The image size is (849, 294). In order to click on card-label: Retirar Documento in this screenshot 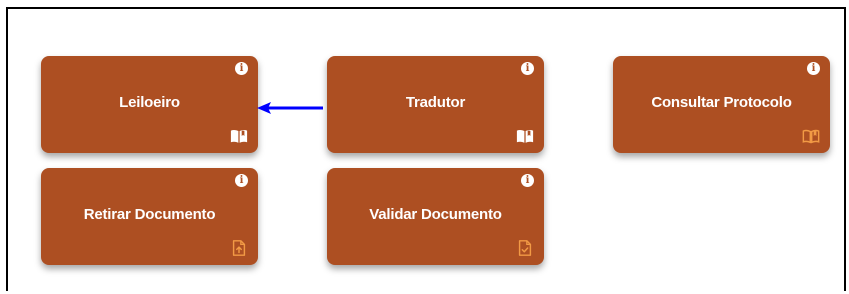, I will do `click(149, 214)`.